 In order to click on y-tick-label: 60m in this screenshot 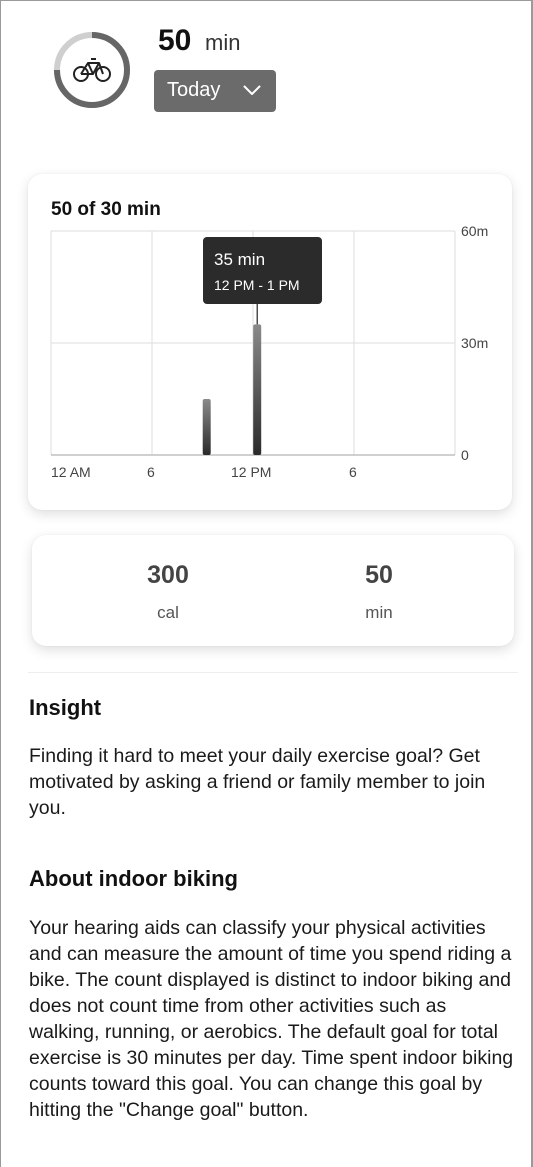, I will do `click(474, 231)`.